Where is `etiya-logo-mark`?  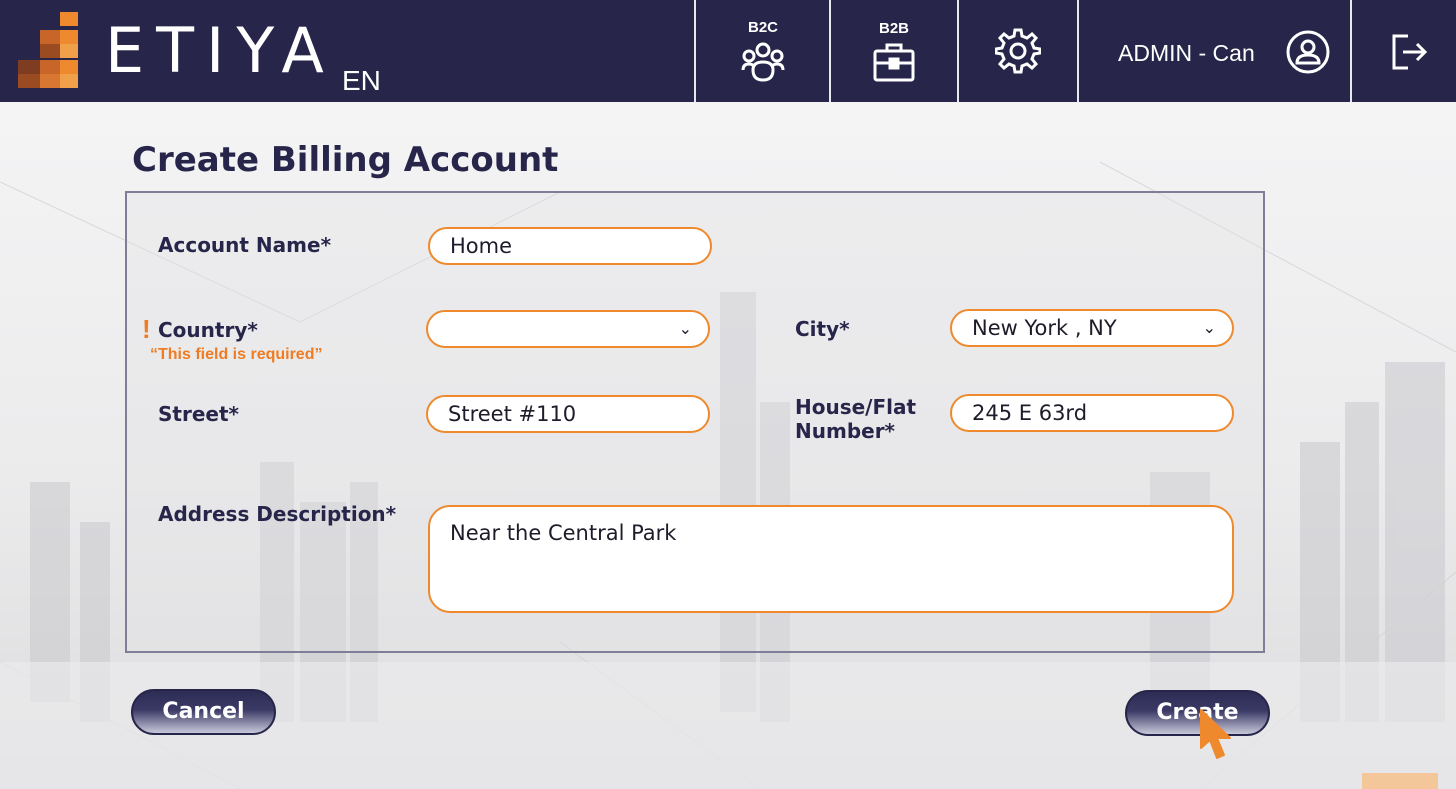 etiya-logo-mark is located at coordinates (49, 51).